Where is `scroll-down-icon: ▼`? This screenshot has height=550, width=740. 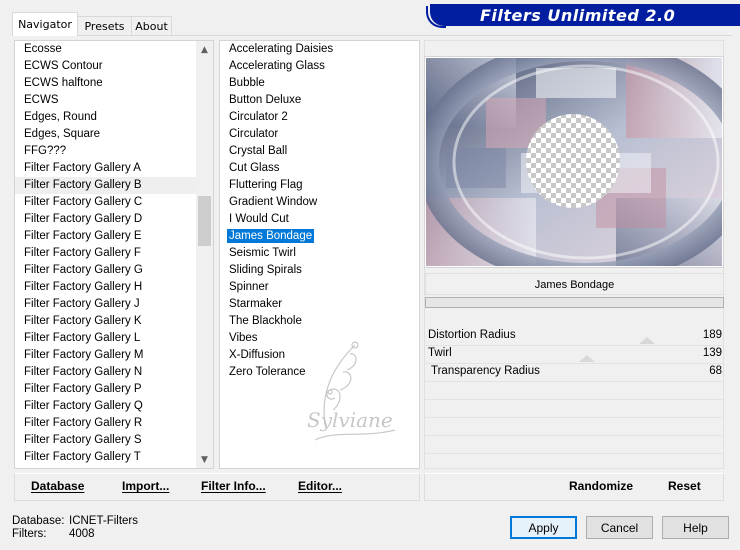 scroll-down-icon: ▼ is located at coordinates (204, 459).